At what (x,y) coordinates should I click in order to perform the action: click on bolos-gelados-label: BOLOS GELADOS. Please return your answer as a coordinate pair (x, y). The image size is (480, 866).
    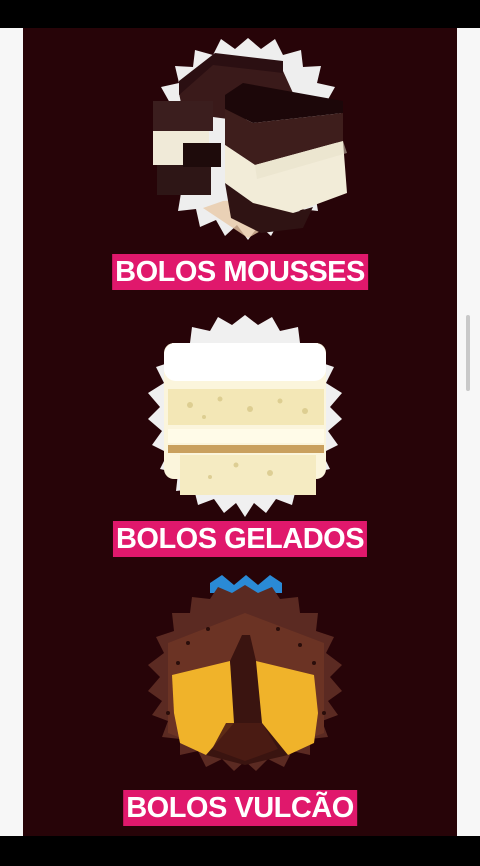
    Looking at the image, I should click on (240, 539).